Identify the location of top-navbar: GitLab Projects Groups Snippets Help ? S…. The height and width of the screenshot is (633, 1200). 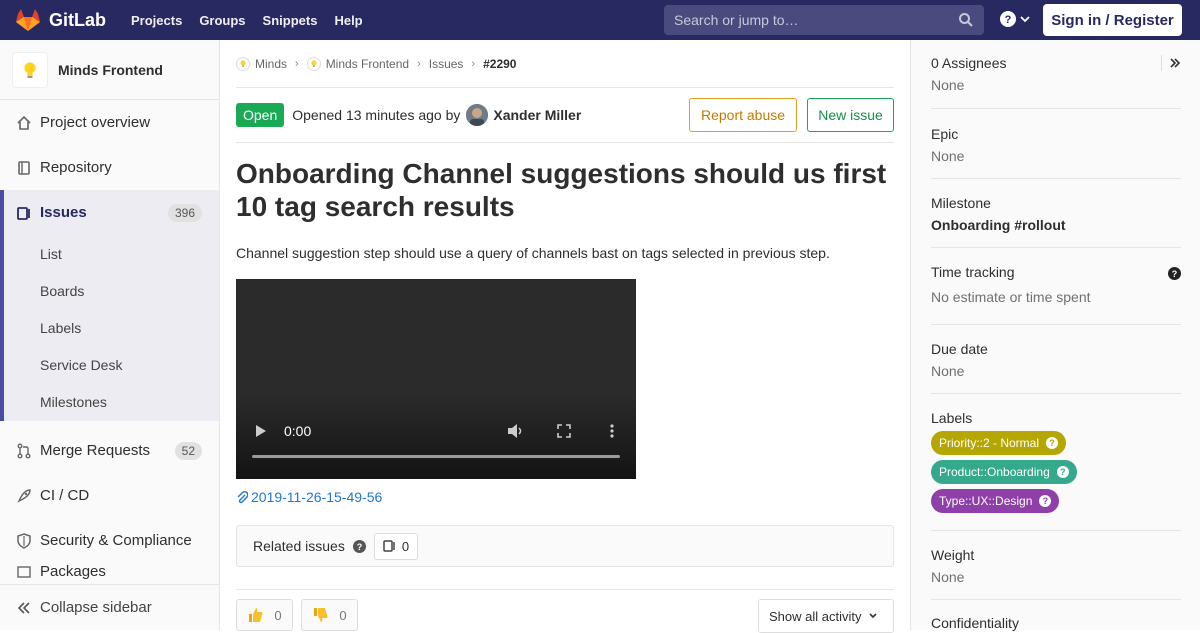
(600, 20).